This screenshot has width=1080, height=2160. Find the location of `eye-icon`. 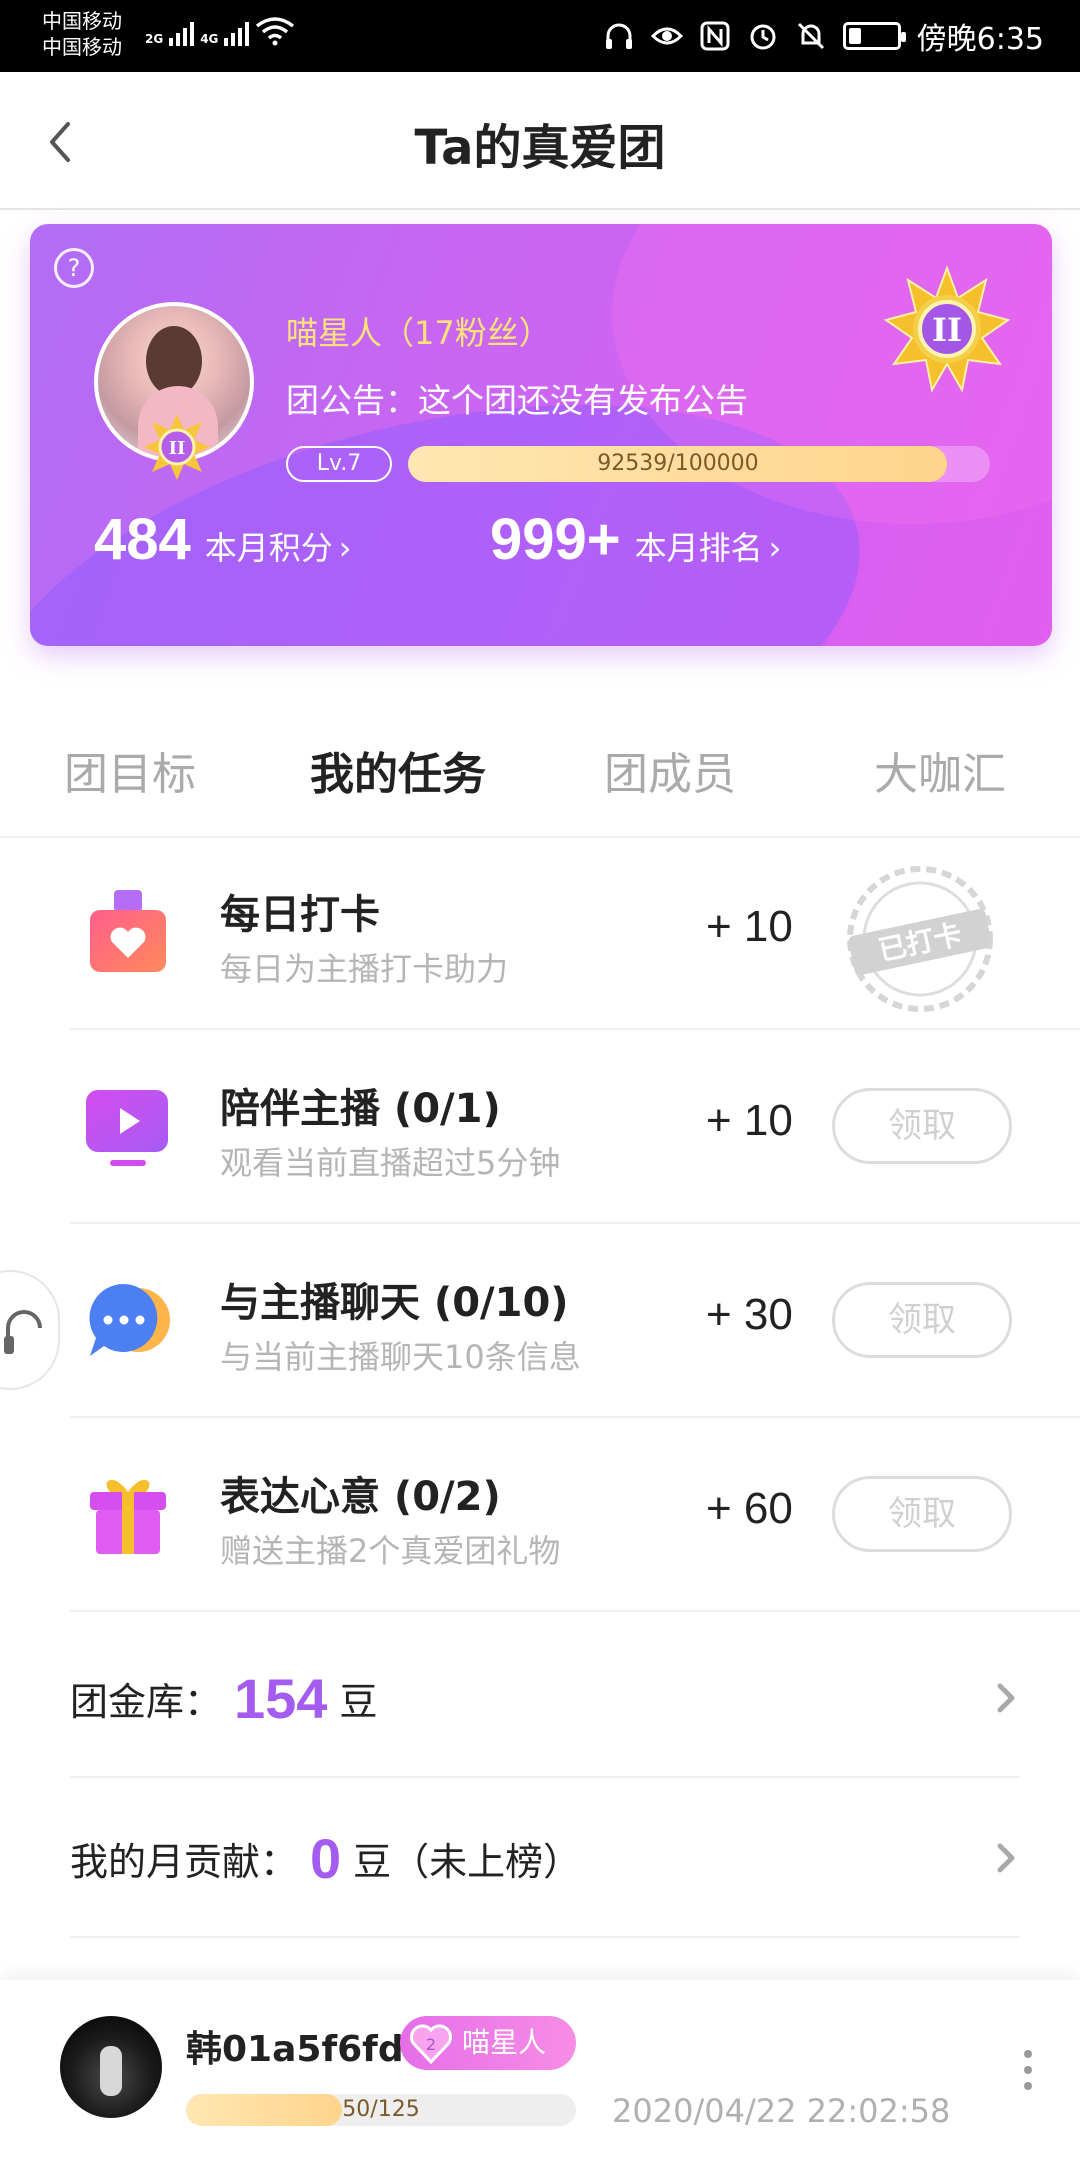

eye-icon is located at coordinates (666, 36).